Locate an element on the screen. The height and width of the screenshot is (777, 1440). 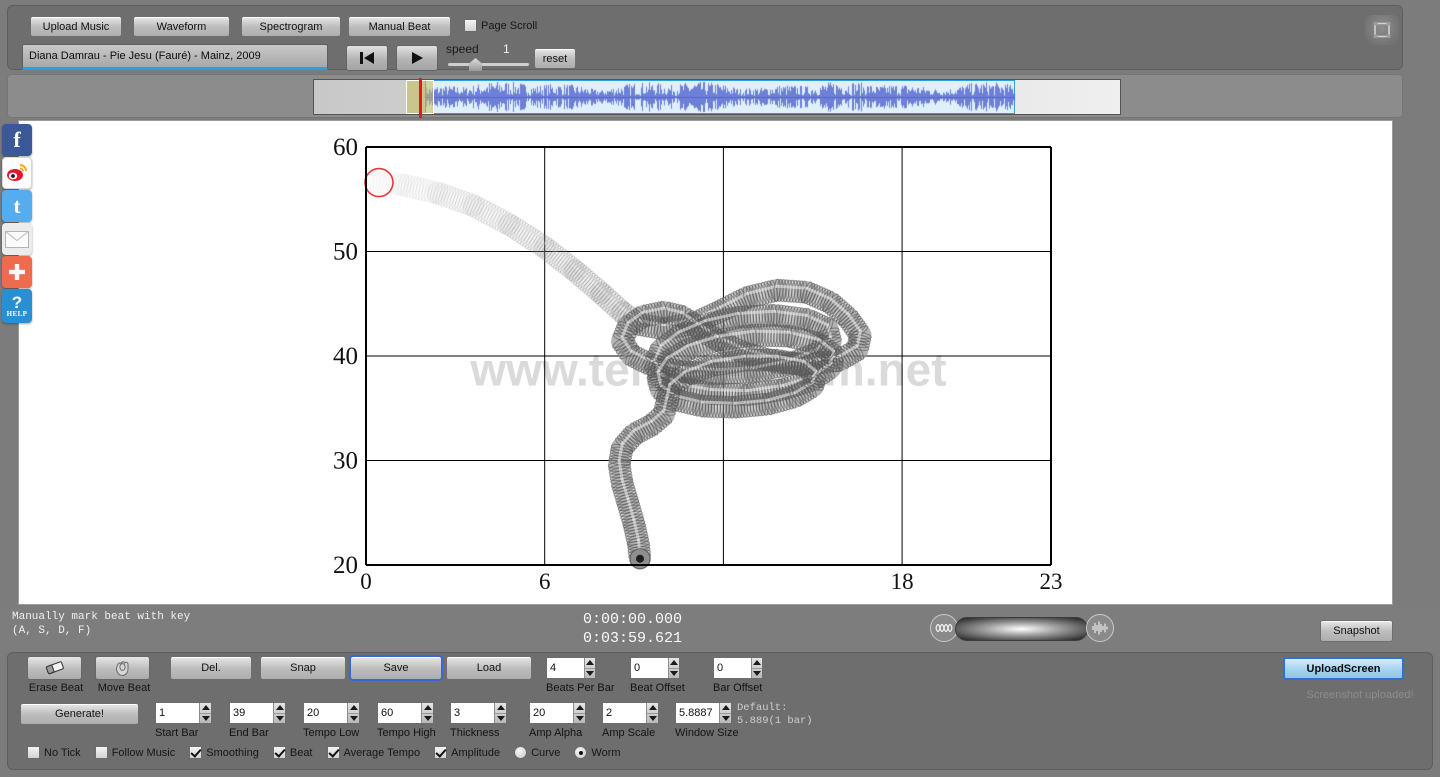
beats-per-bar-increment is located at coordinates (589, 663).